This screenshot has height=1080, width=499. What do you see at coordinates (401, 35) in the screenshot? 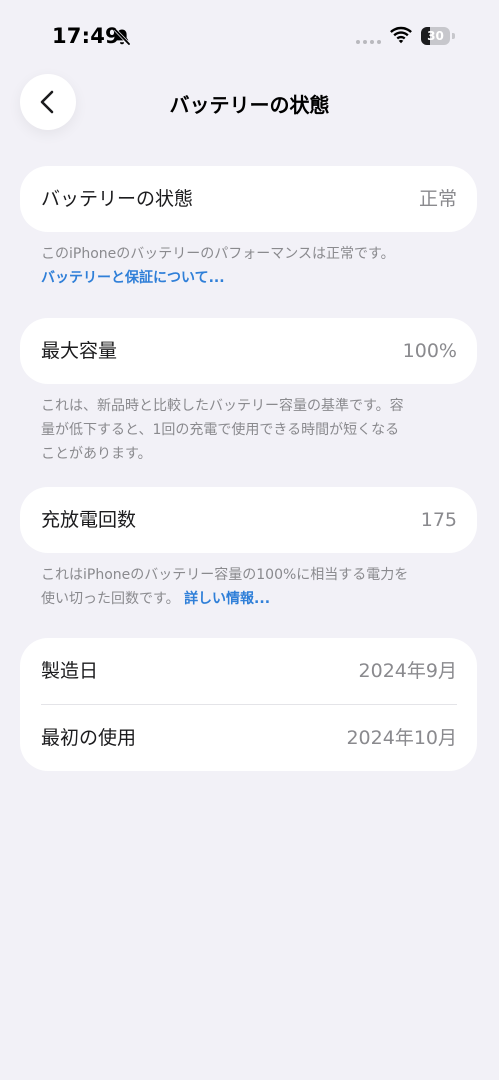
I see `wifi-icon` at bounding box center [401, 35].